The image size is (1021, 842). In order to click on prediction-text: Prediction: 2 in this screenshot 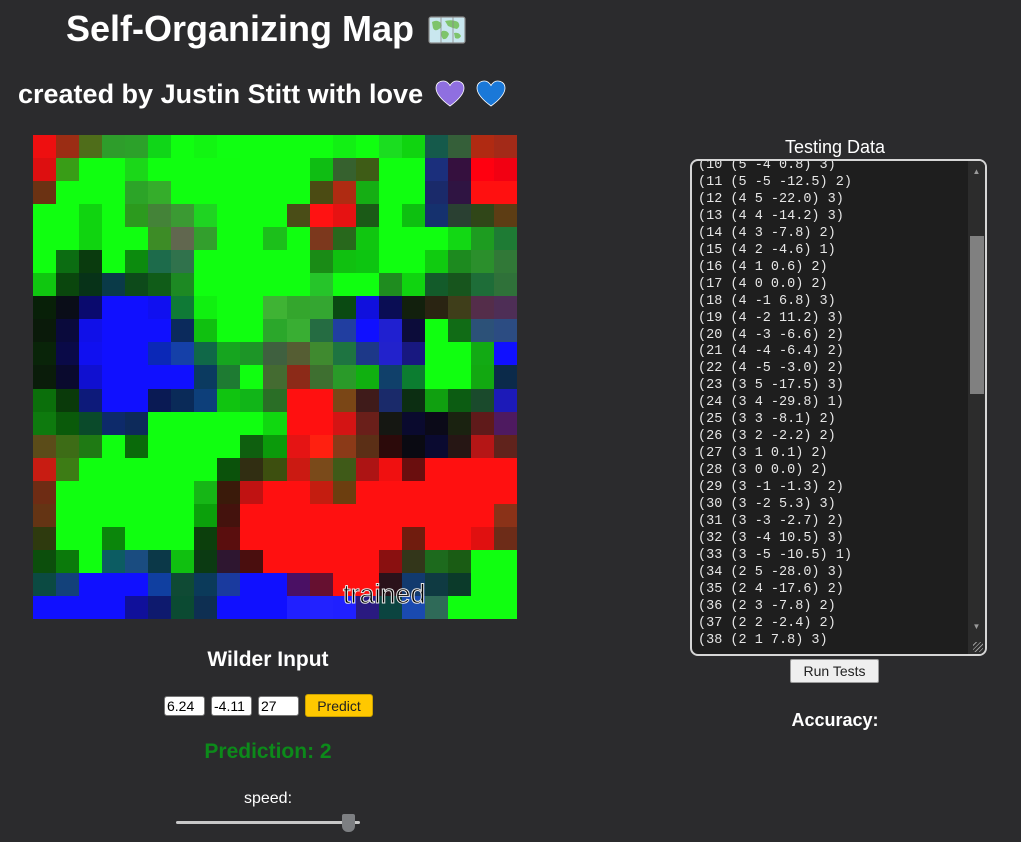, I will do `click(268, 751)`.